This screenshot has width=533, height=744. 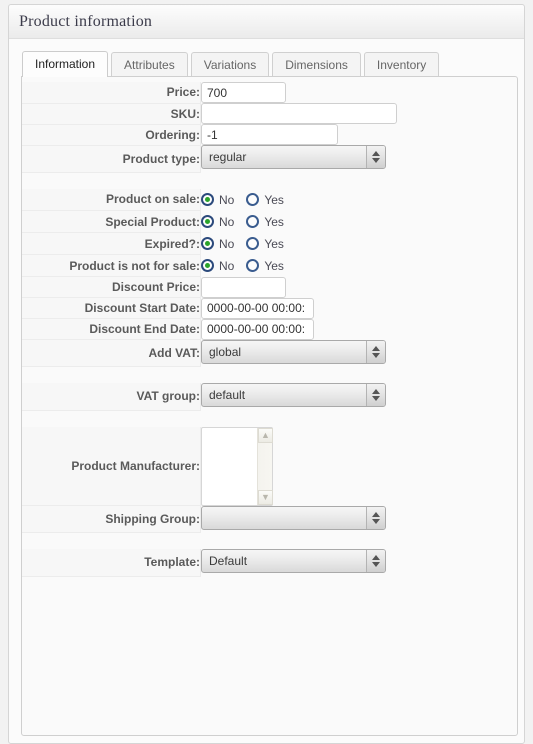 What do you see at coordinates (111, 159) in the screenshot?
I see `label-product-type: Product type:` at bounding box center [111, 159].